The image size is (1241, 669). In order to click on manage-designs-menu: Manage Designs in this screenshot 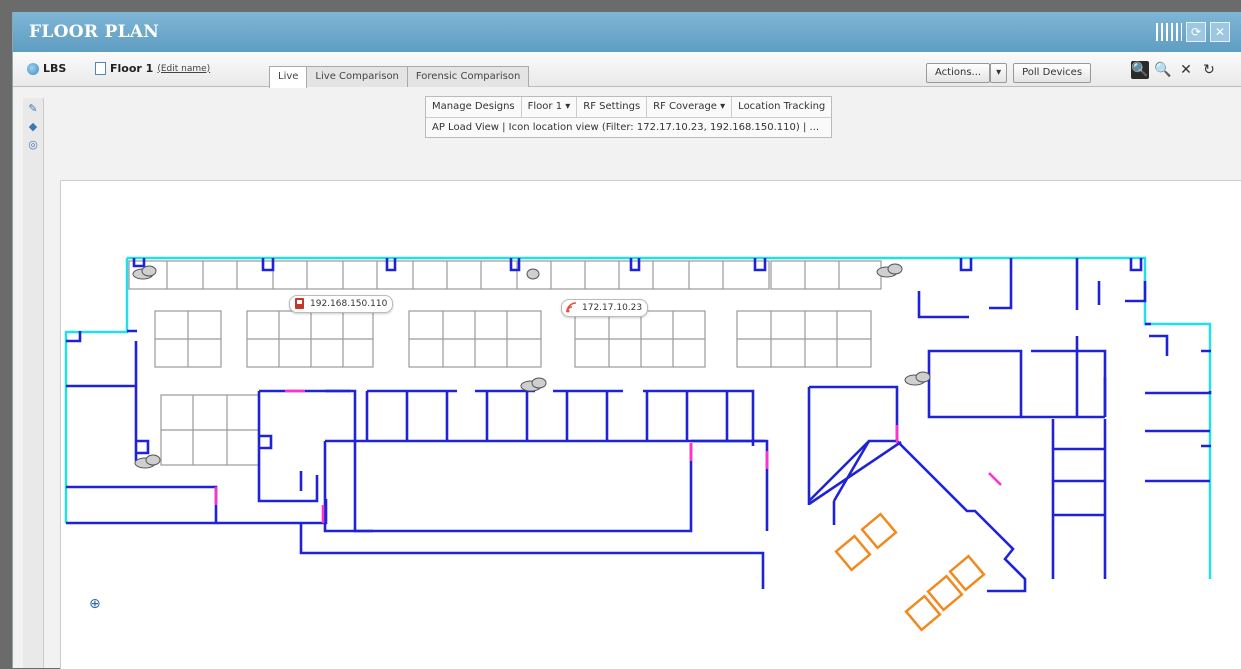, I will do `click(474, 107)`.